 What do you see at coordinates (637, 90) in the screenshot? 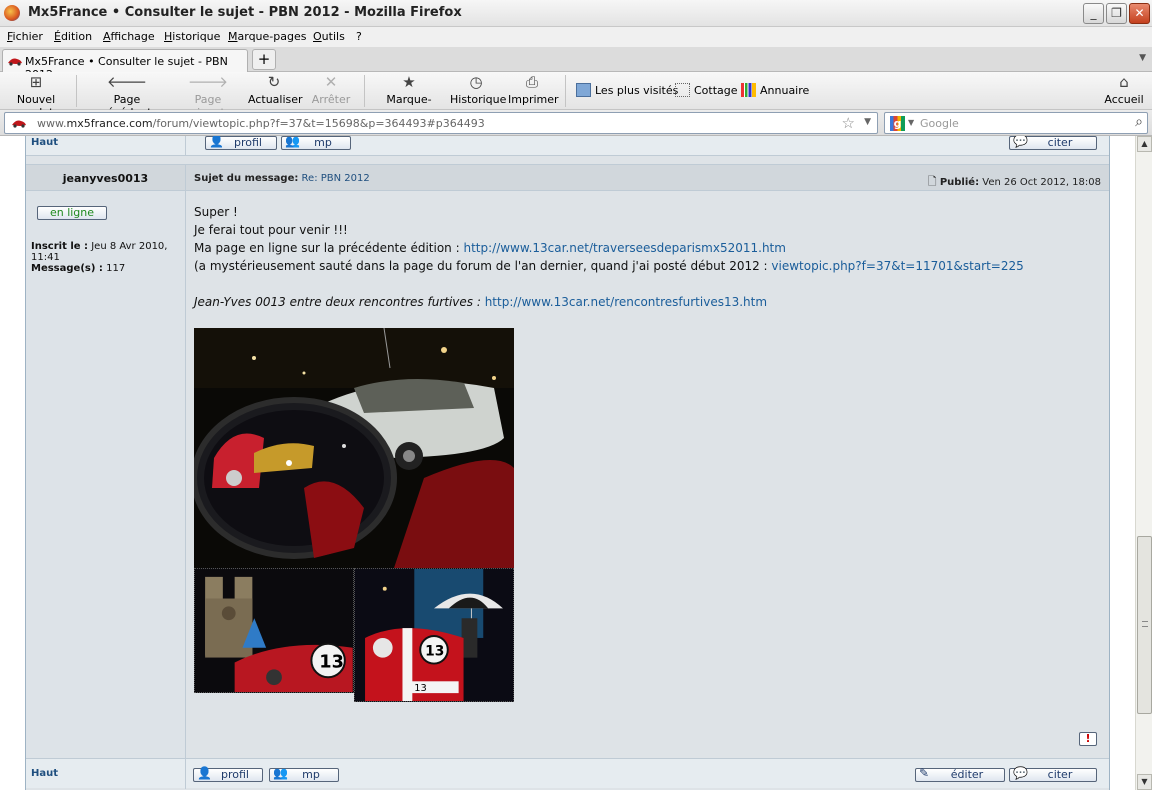
I see `bookmark-label: Les plus visités` at bounding box center [637, 90].